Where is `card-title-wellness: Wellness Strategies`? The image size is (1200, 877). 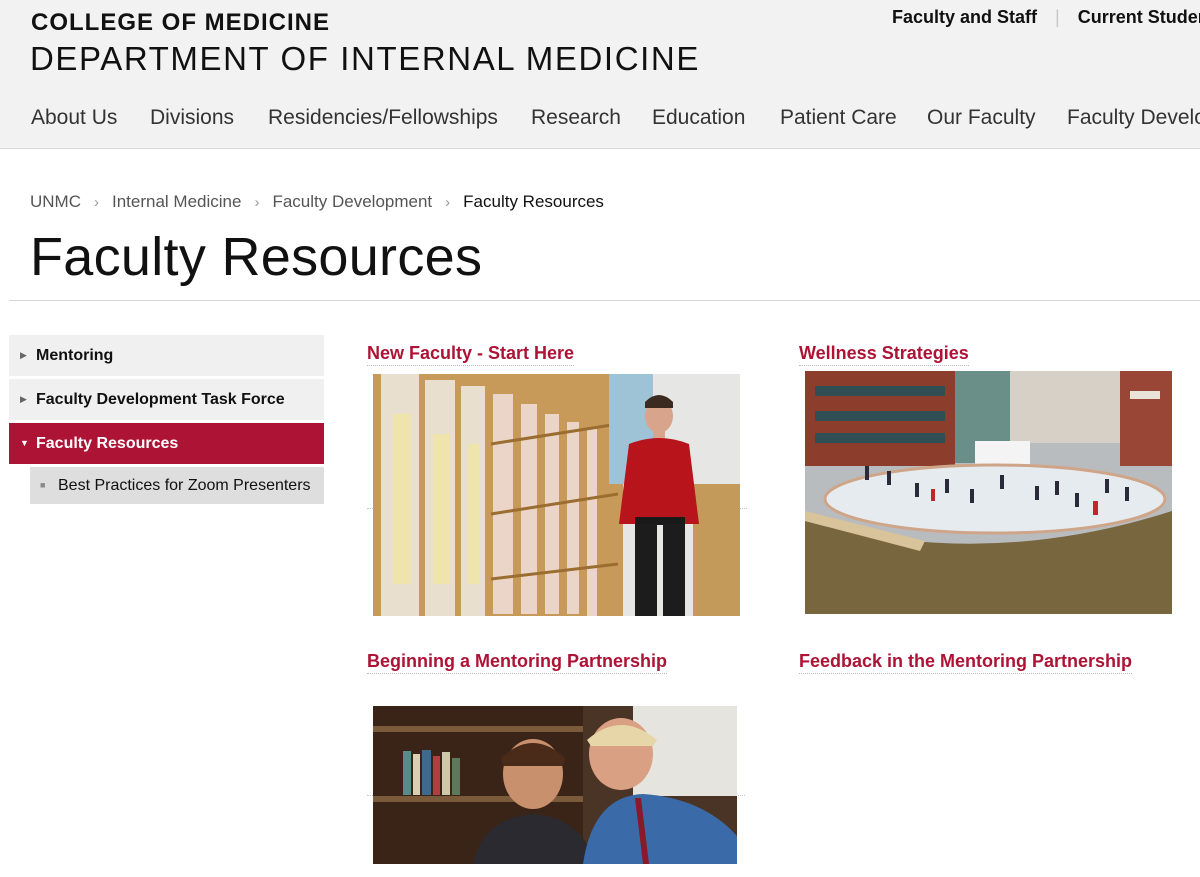
card-title-wellness: Wellness Strategies is located at coordinates (884, 354).